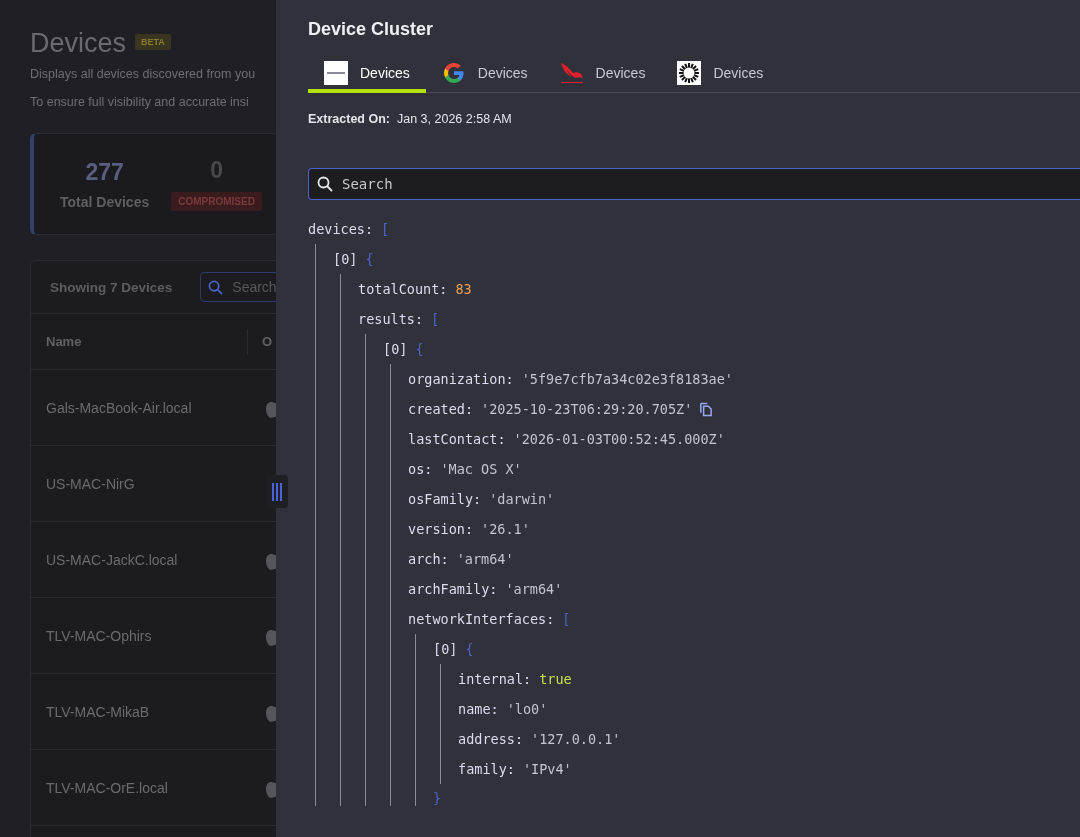 The width and height of the screenshot is (1080, 837). What do you see at coordinates (267, 341) in the screenshot?
I see `column-header: O` at bounding box center [267, 341].